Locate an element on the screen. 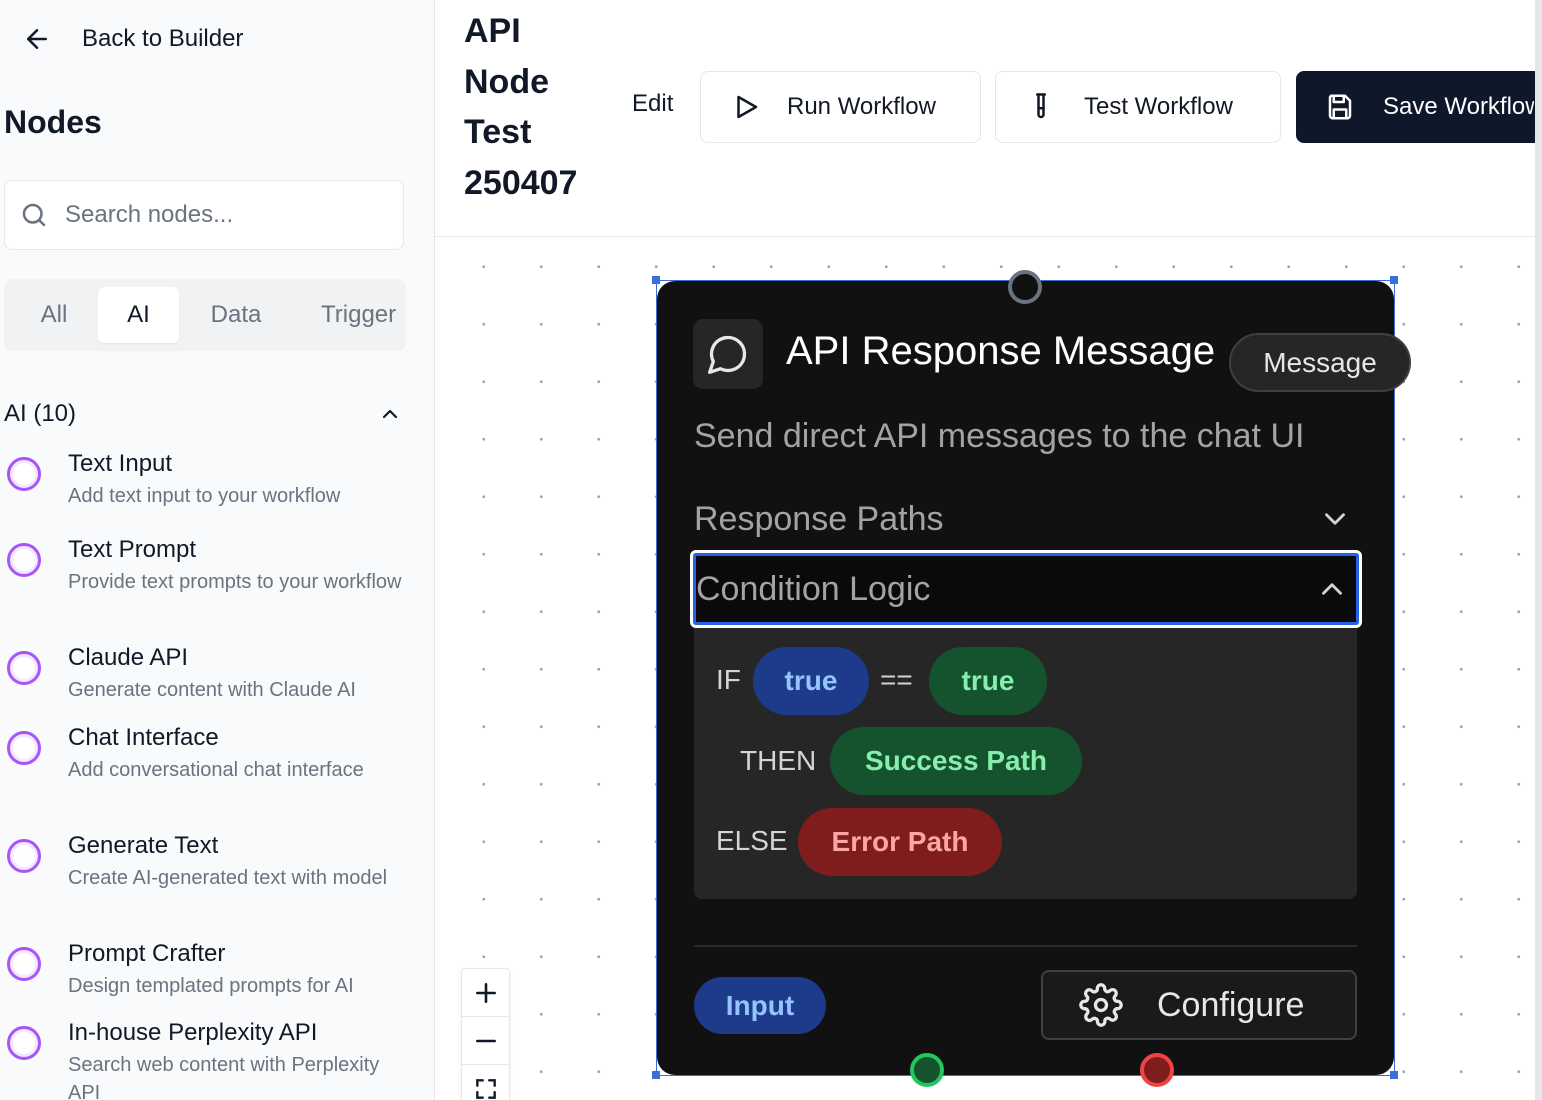 The height and width of the screenshot is (1100, 1542). node-footer-divider is located at coordinates (1025, 946).